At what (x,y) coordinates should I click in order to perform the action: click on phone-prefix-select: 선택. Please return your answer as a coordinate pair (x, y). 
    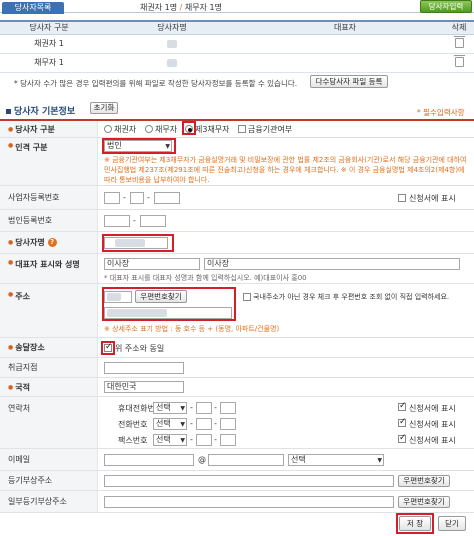
    Looking at the image, I should click on (170, 424).